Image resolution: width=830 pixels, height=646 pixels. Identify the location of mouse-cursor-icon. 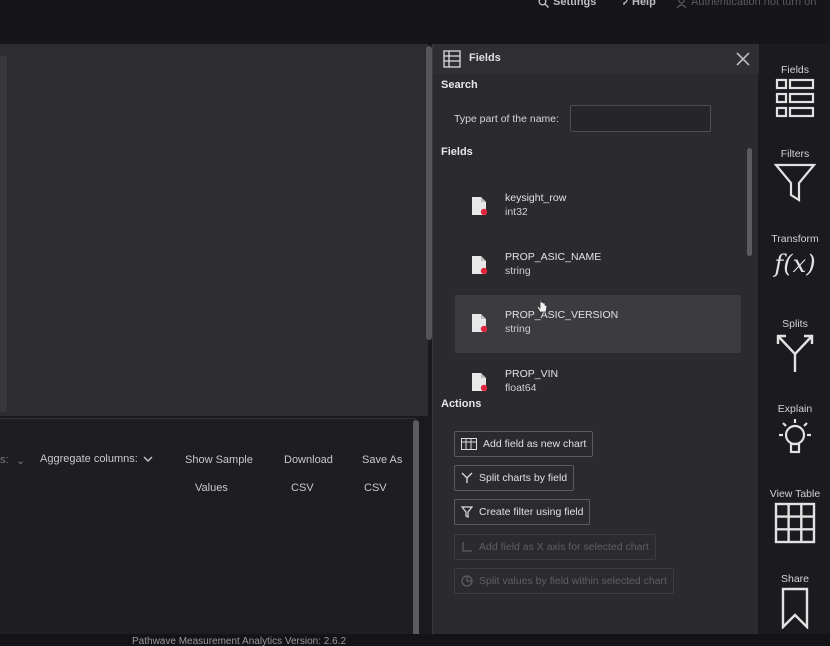
(542, 305).